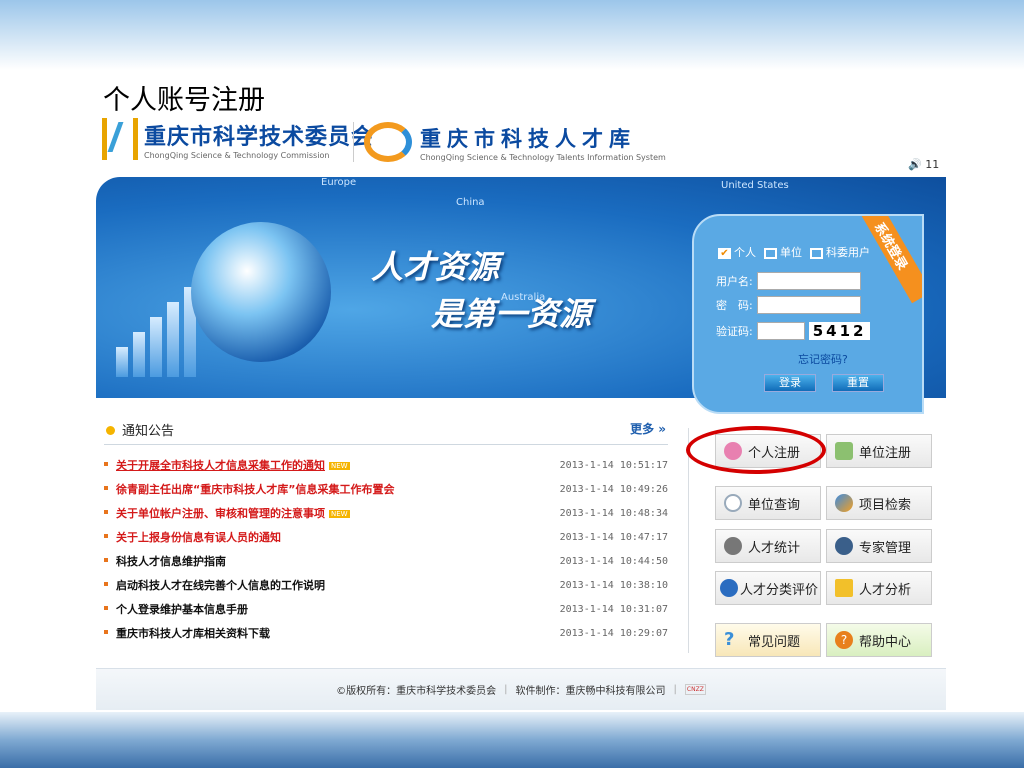  Describe the element at coordinates (613, 513) in the screenshot. I see `notice-date: 2013-1-14 10:48:34` at that location.